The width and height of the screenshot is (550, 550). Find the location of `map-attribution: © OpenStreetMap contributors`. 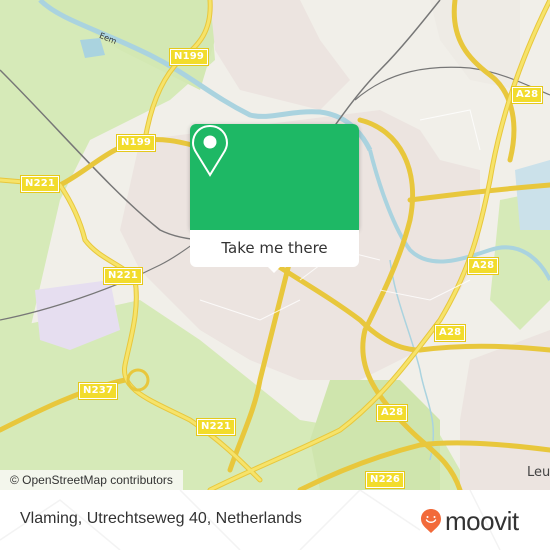

map-attribution: © OpenStreetMap contributors is located at coordinates (91, 480).